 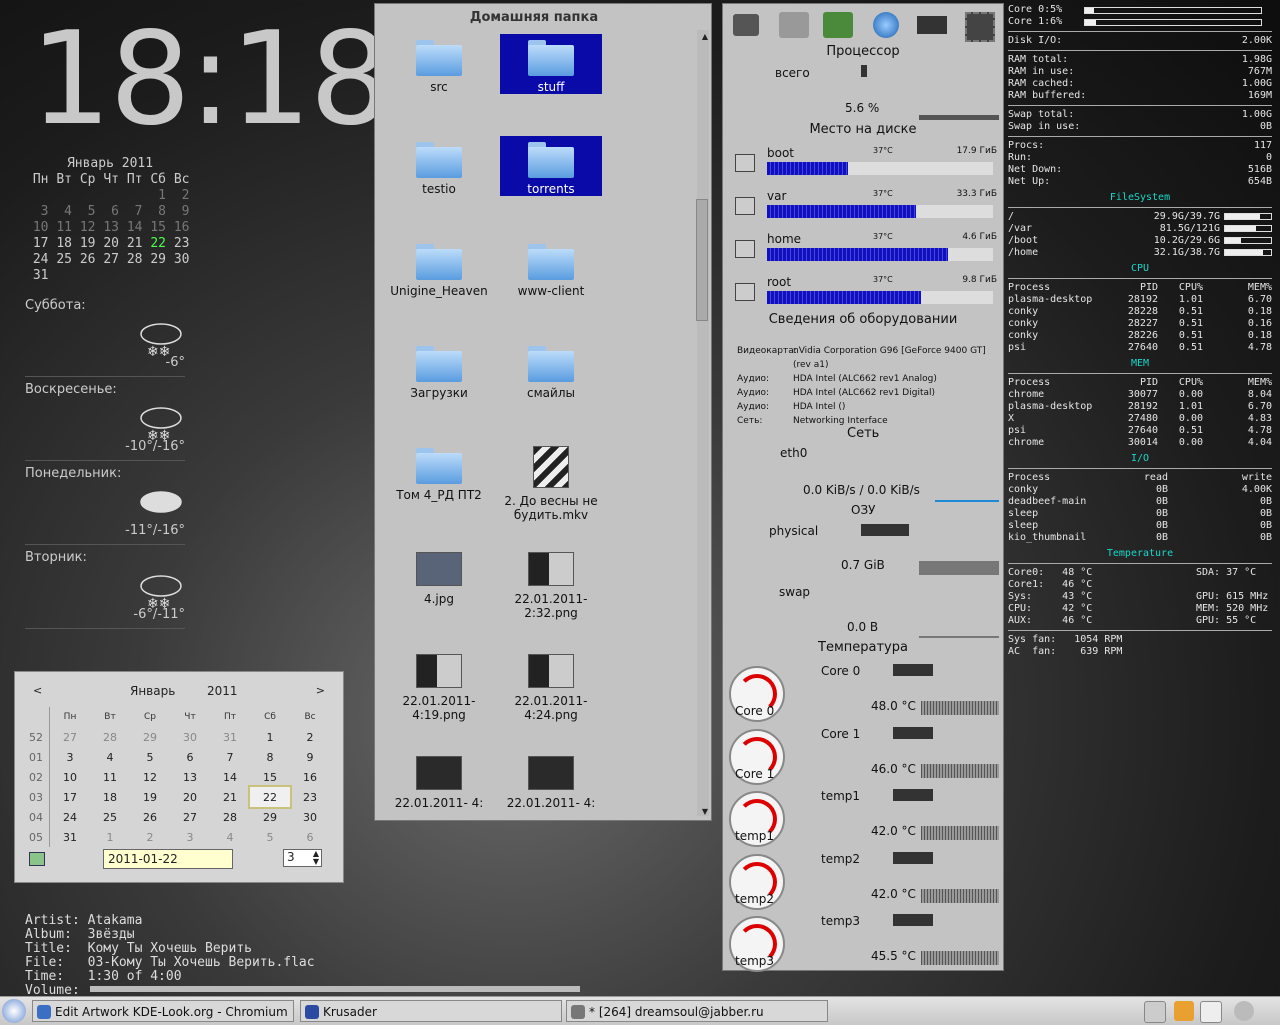 I want to click on conky-value: 0, so click(x=1268, y=157).